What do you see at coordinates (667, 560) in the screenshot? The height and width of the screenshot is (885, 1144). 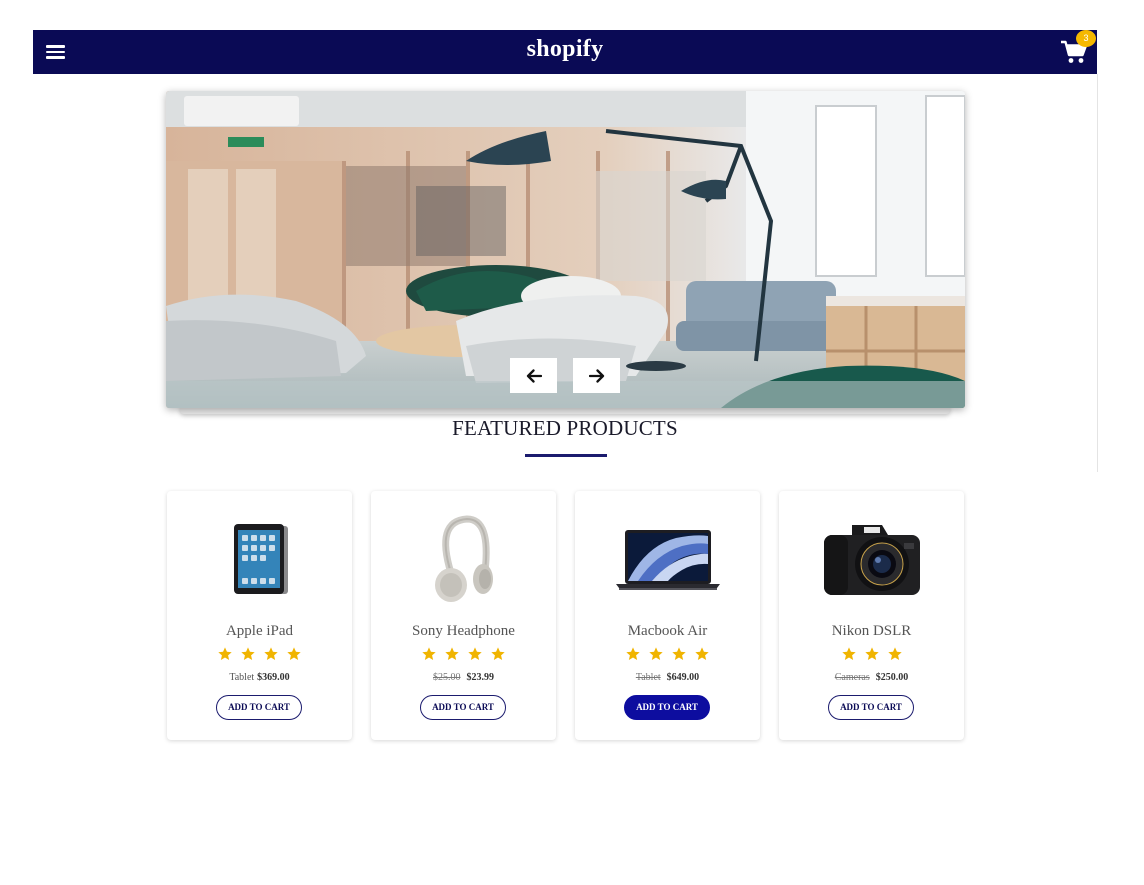 I see `macbook-image` at bounding box center [667, 560].